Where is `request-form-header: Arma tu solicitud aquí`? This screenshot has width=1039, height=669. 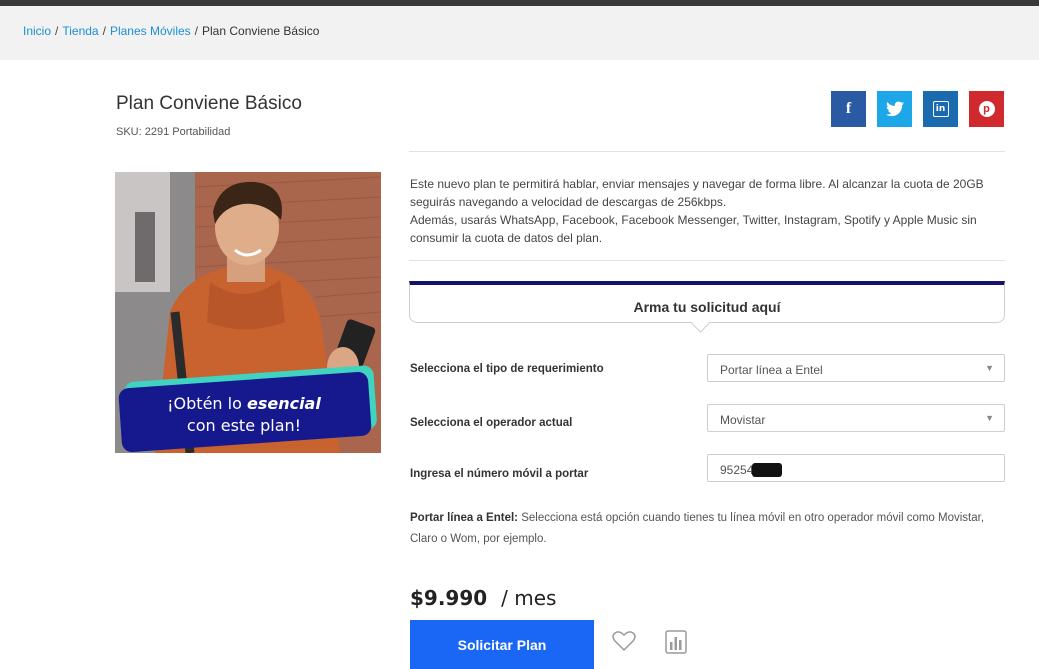 request-form-header: Arma tu solicitud aquí is located at coordinates (707, 302).